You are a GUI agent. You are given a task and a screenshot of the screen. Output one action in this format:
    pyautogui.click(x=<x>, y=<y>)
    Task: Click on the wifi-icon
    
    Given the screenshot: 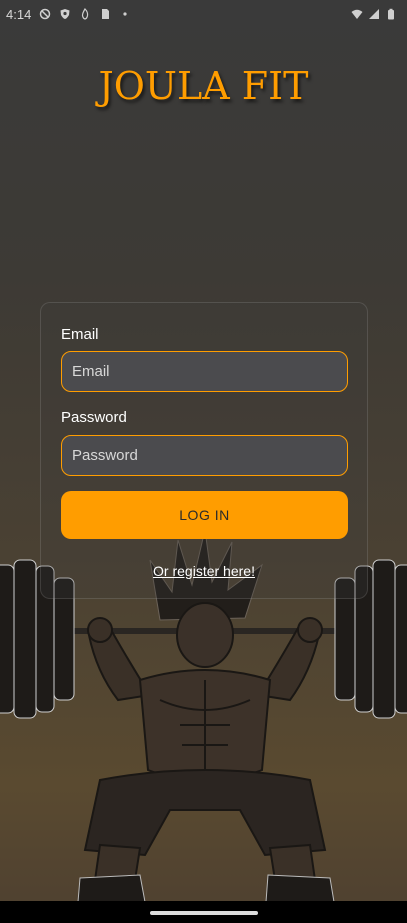 What is the action you would take?
    pyautogui.click(x=357, y=14)
    